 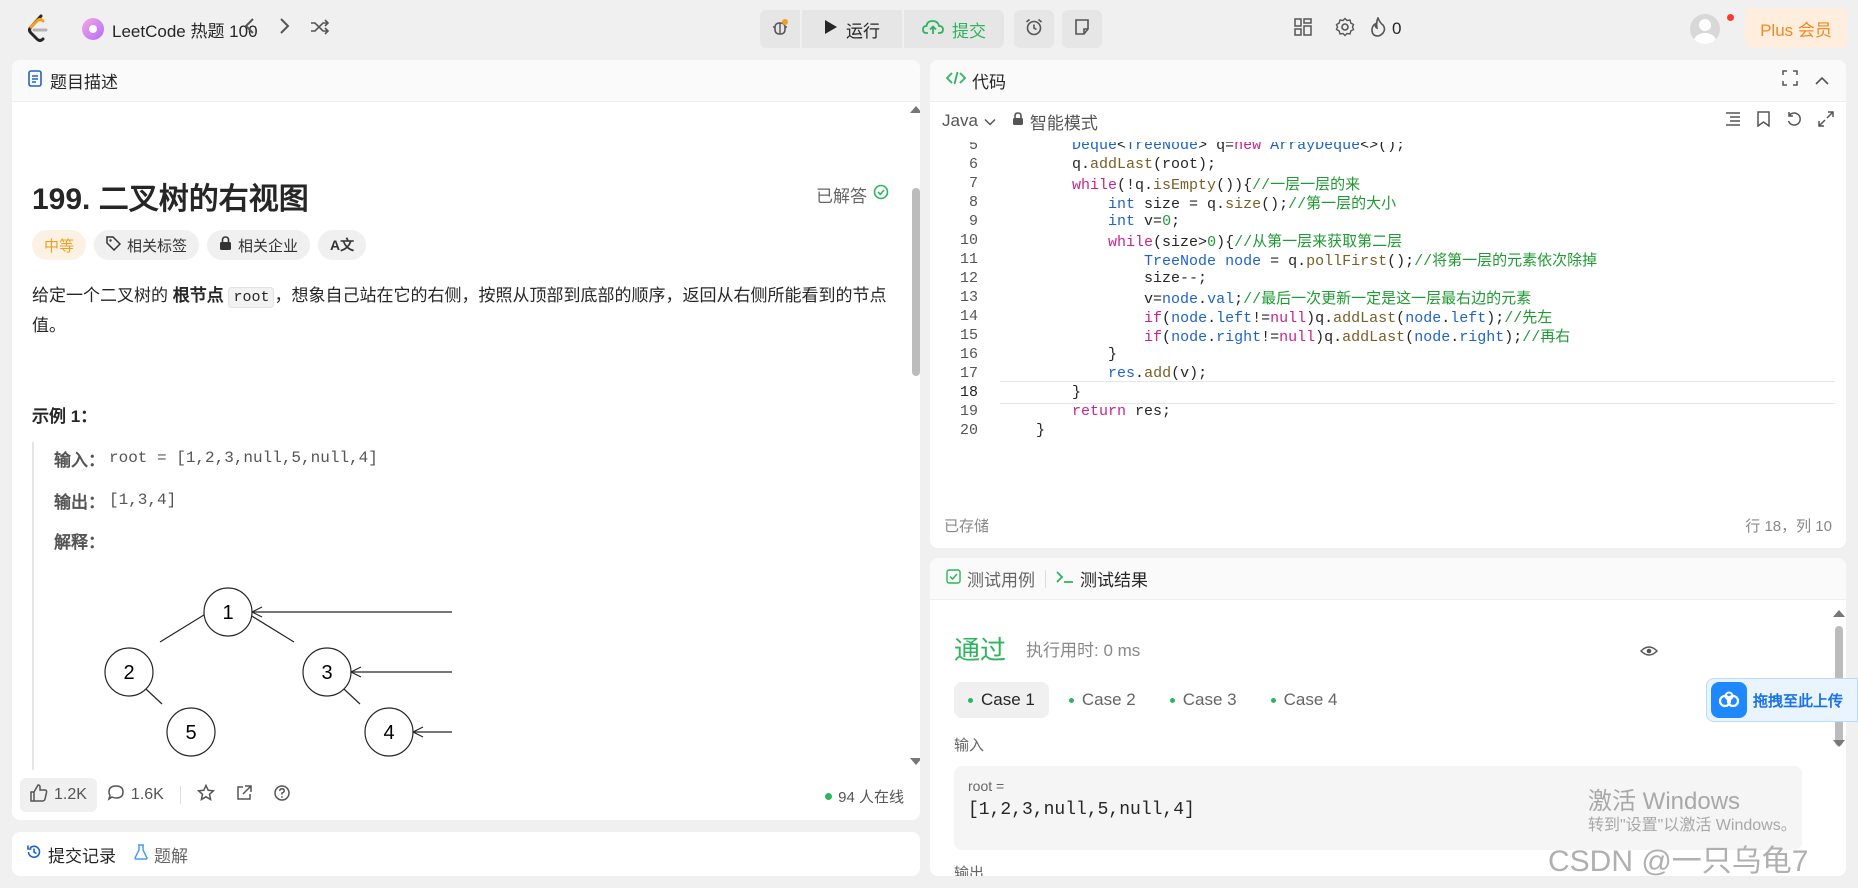 What do you see at coordinates (1001, 700) in the screenshot?
I see `case-tab-1: Case 1` at bounding box center [1001, 700].